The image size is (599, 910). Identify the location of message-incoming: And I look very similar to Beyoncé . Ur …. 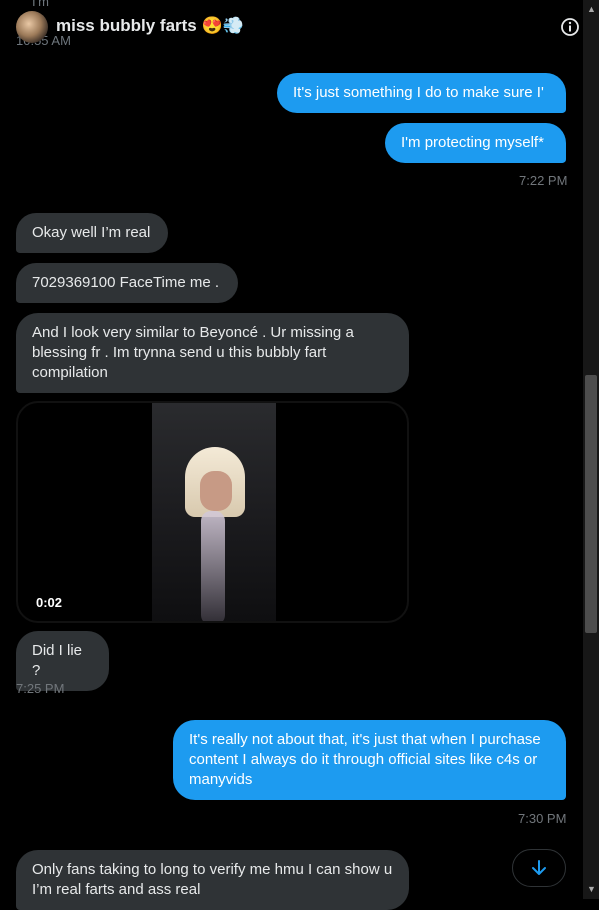
(212, 353).